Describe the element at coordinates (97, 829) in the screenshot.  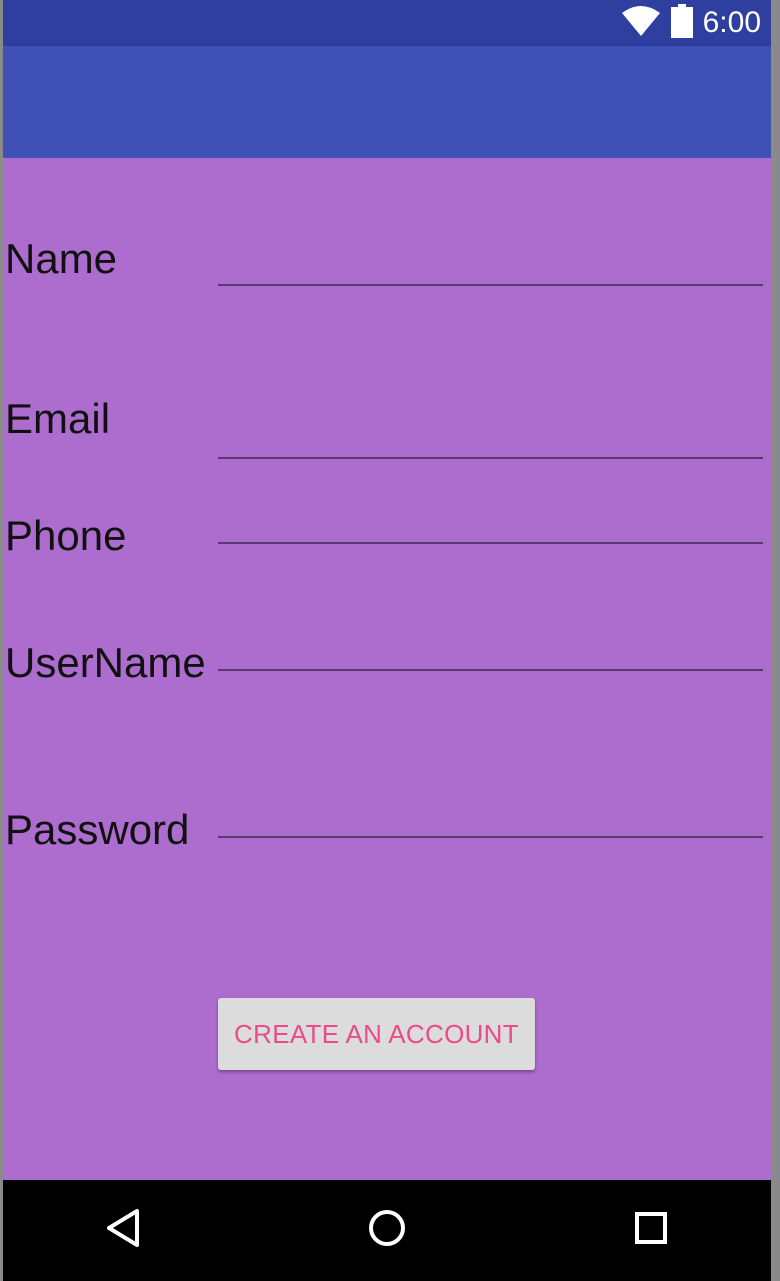
I see `password-label: Password` at that location.